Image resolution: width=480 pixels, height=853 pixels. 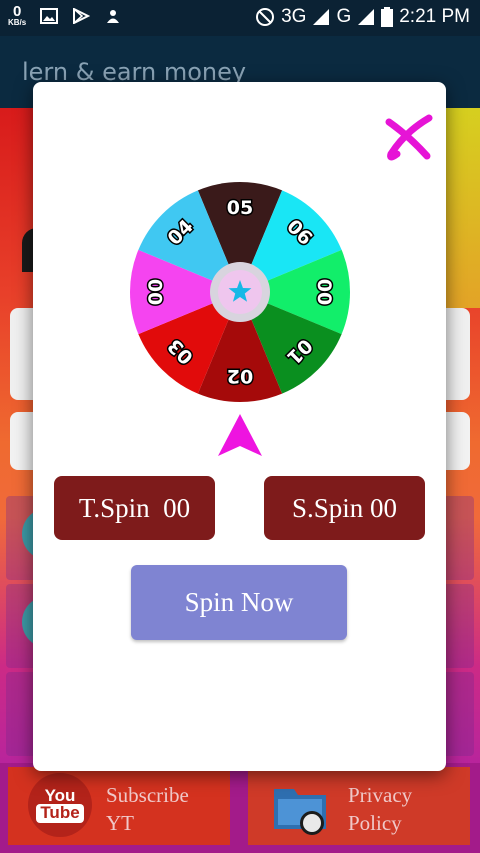 I want to click on privacy-policy-tile: Privacy Policy, so click(x=359, y=806).